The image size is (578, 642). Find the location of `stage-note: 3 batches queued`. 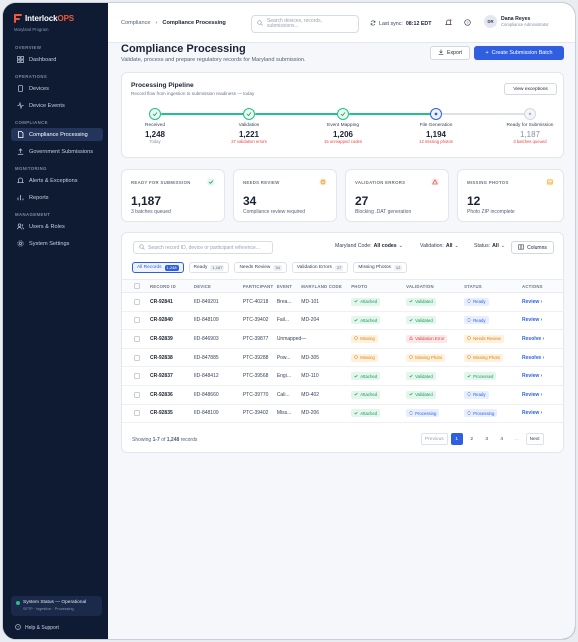

stage-note: 3 batches queued is located at coordinates (530, 141).